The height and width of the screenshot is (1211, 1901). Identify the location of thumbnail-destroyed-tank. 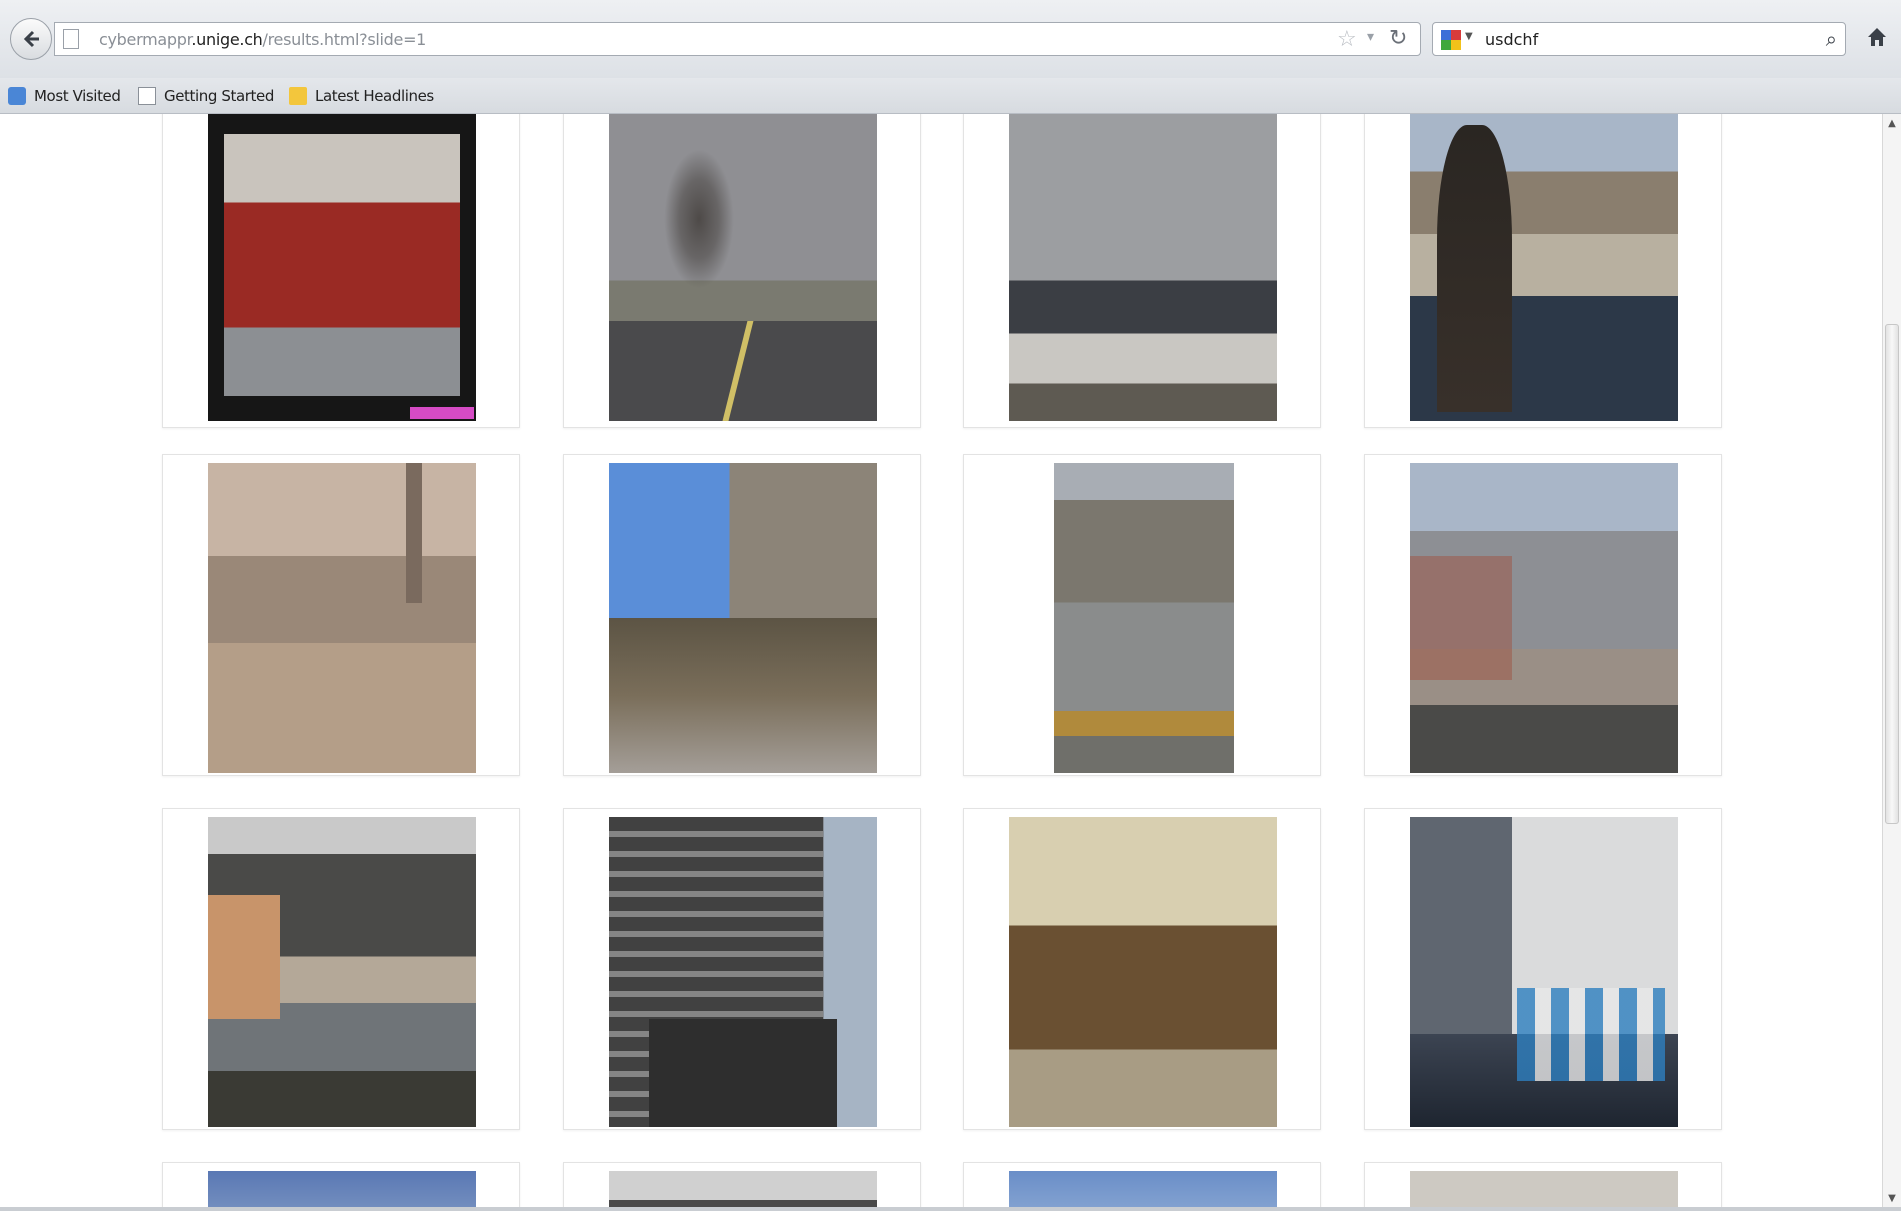
(743, 618).